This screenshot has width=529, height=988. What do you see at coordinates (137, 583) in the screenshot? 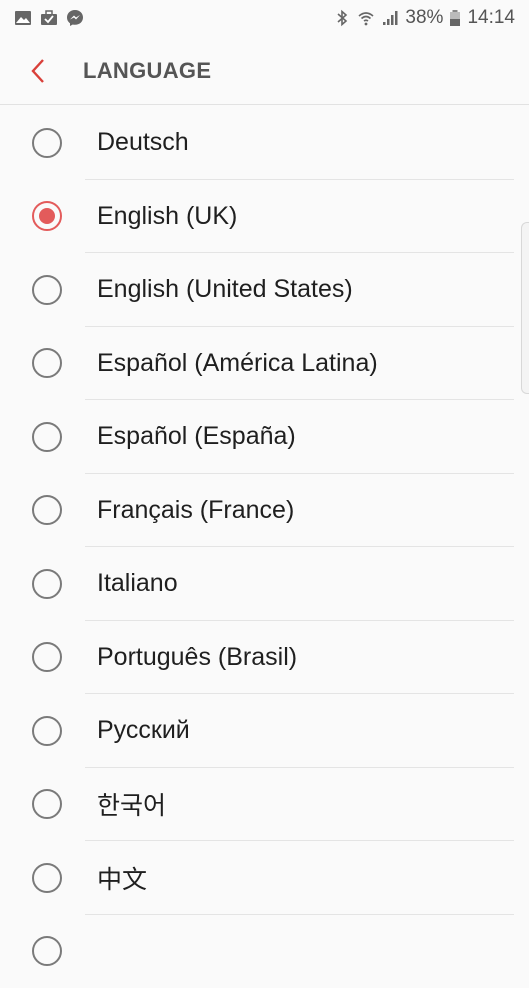
I see `language-label: Italiano` at bounding box center [137, 583].